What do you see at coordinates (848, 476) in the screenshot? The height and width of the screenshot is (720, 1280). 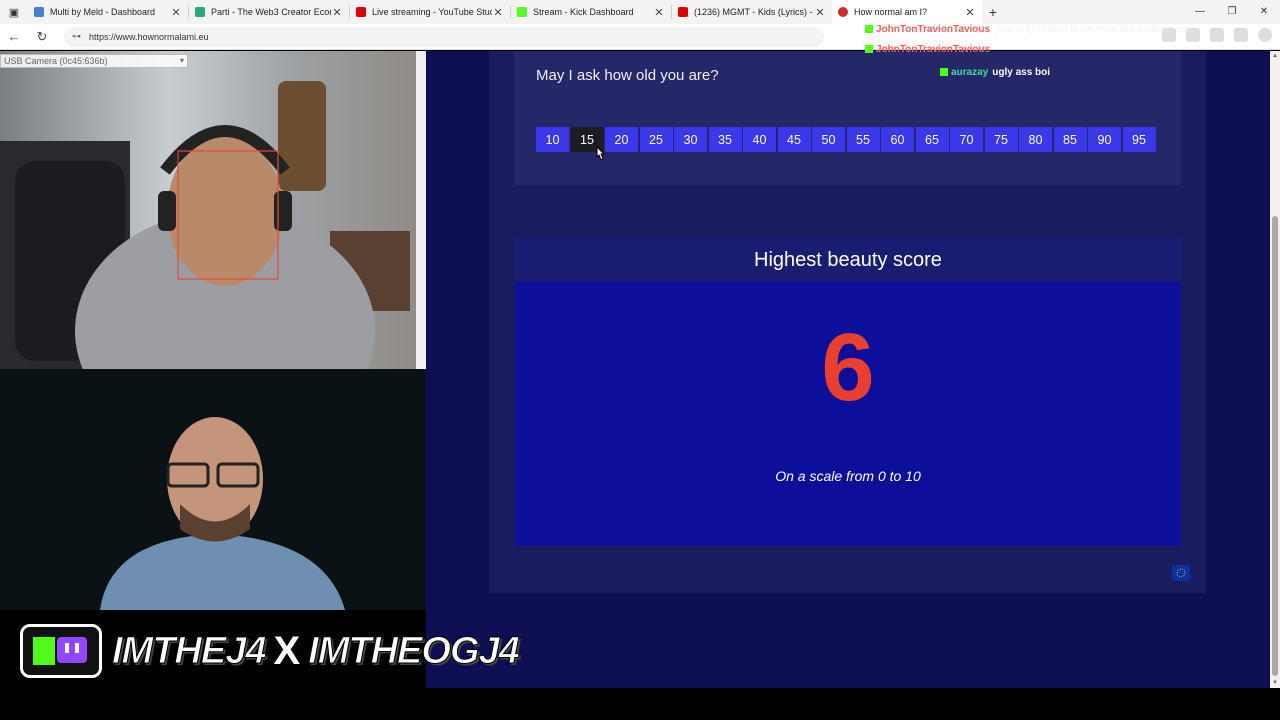 I see `score-scale-caption: On a scale from 0 to 10` at bounding box center [848, 476].